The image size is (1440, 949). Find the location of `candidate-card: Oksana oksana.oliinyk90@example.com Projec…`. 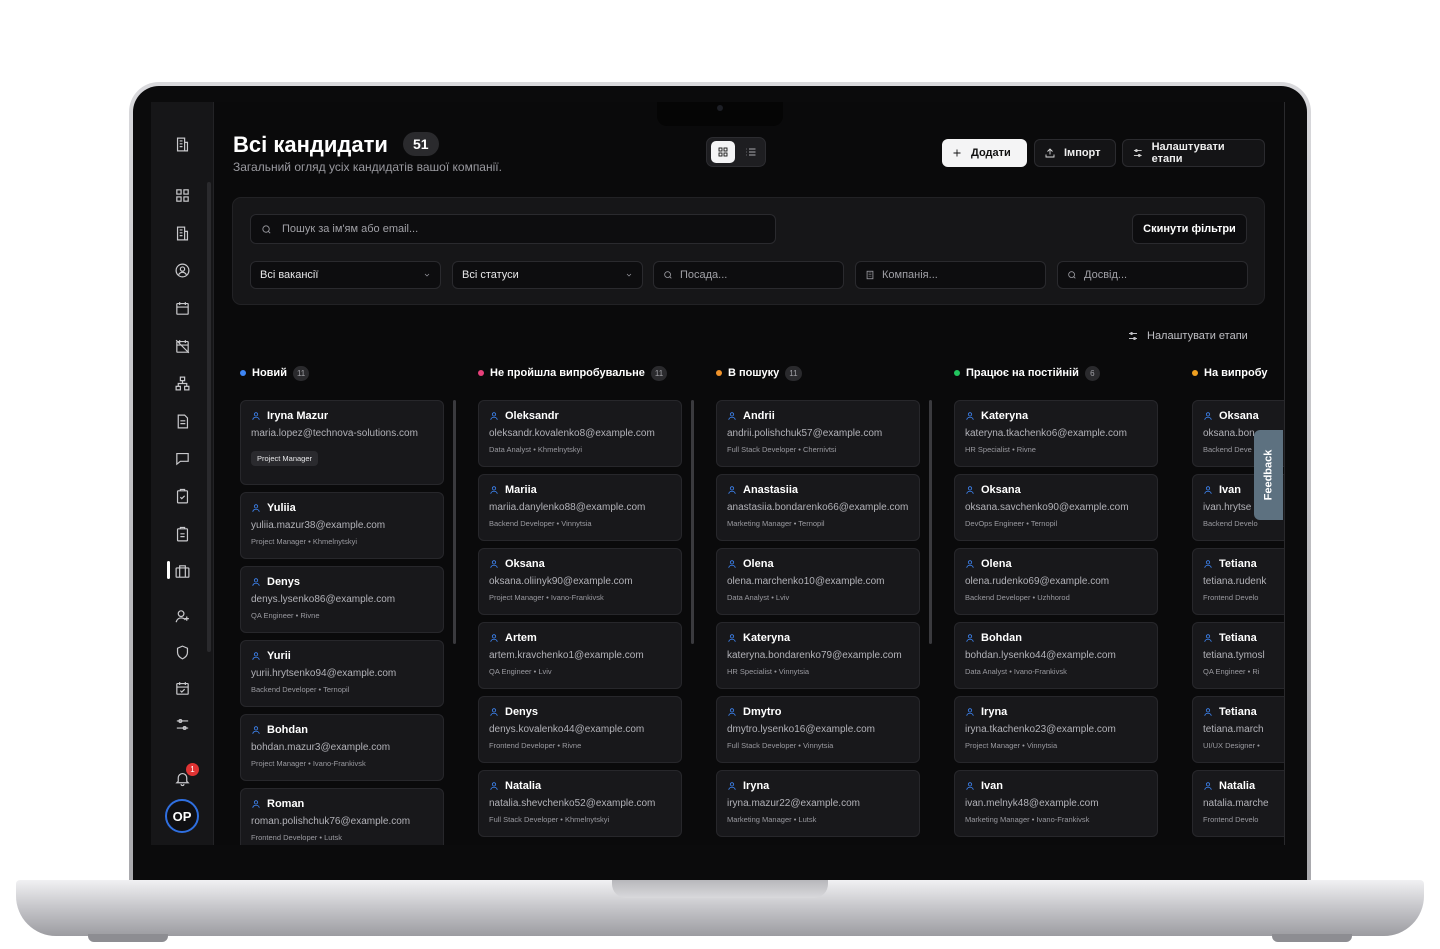

candidate-card: Oksana oksana.oliinyk90@example.com Projec… is located at coordinates (580, 581).